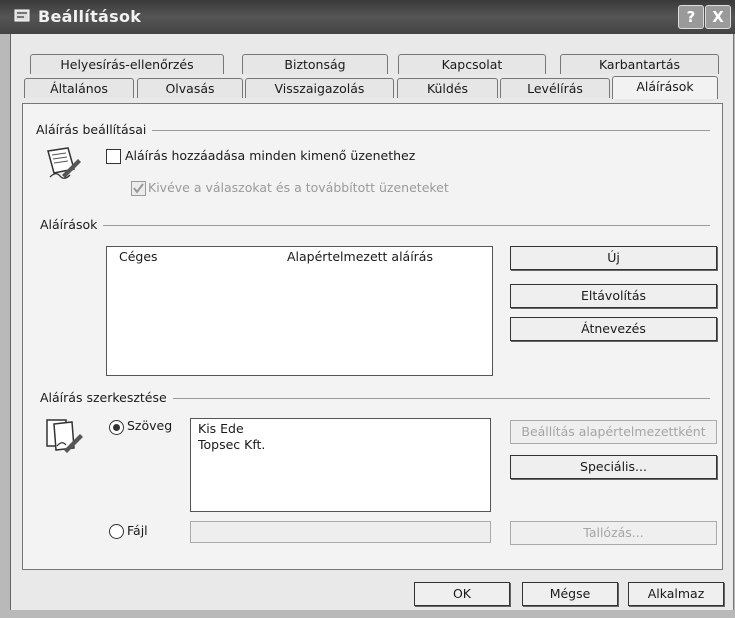 The image size is (735, 618). What do you see at coordinates (232, 444) in the screenshot?
I see `editor-line-2: Topsec Kft.` at bounding box center [232, 444].